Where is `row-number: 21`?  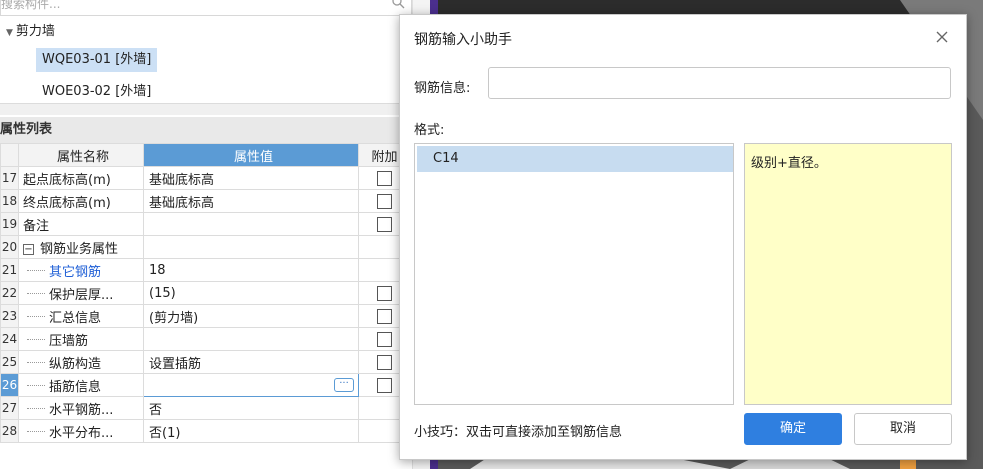 row-number: 21 is located at coordinates (9, 270).